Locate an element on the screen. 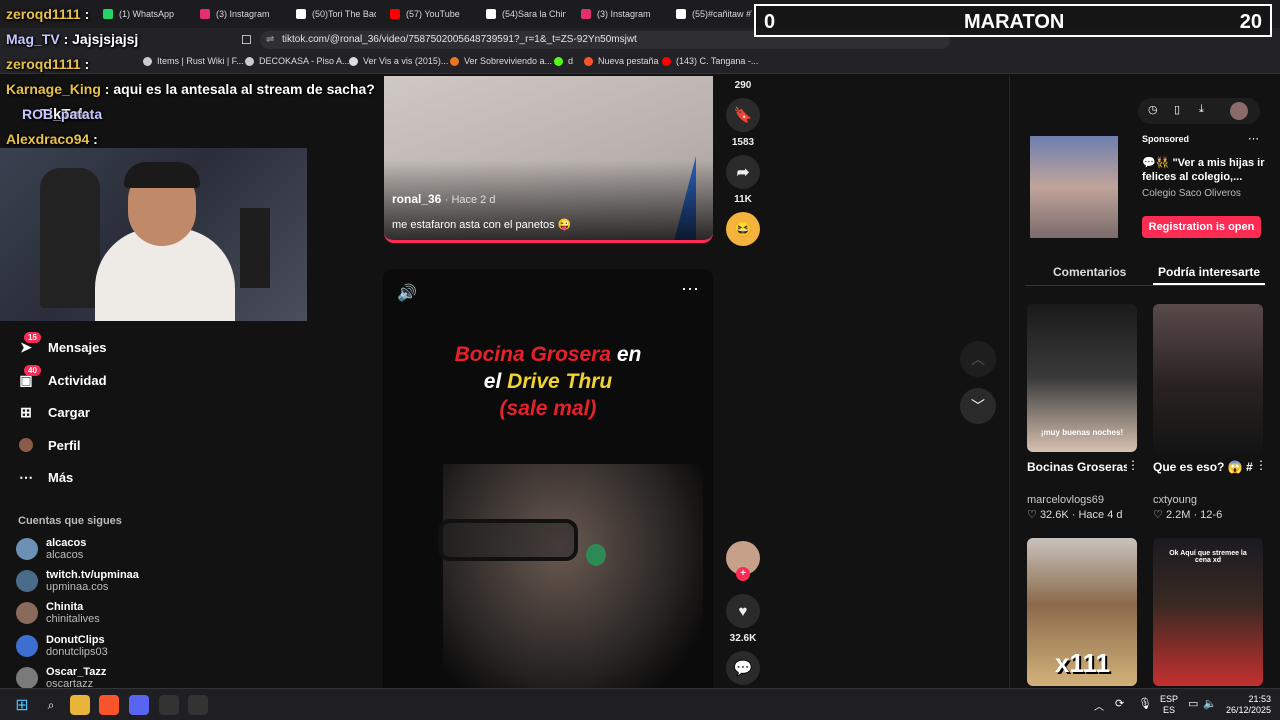 This screenshot has height=720, width=1280. tab-tiktok-3: (55)#cañitaw #Tu is located at coordinates (714, 14).